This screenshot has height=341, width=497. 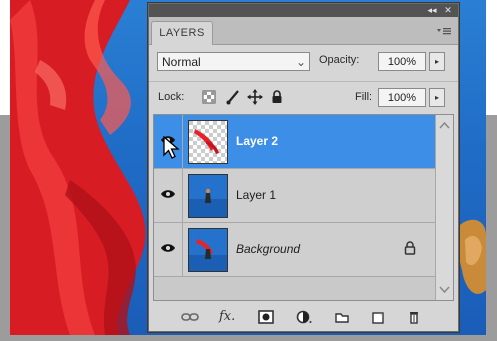 What do you see at coordinates (437, 61) in the screenshot?
I see `opacity-slider-arrow-icon: ▸` at bounding box center [437, 61].